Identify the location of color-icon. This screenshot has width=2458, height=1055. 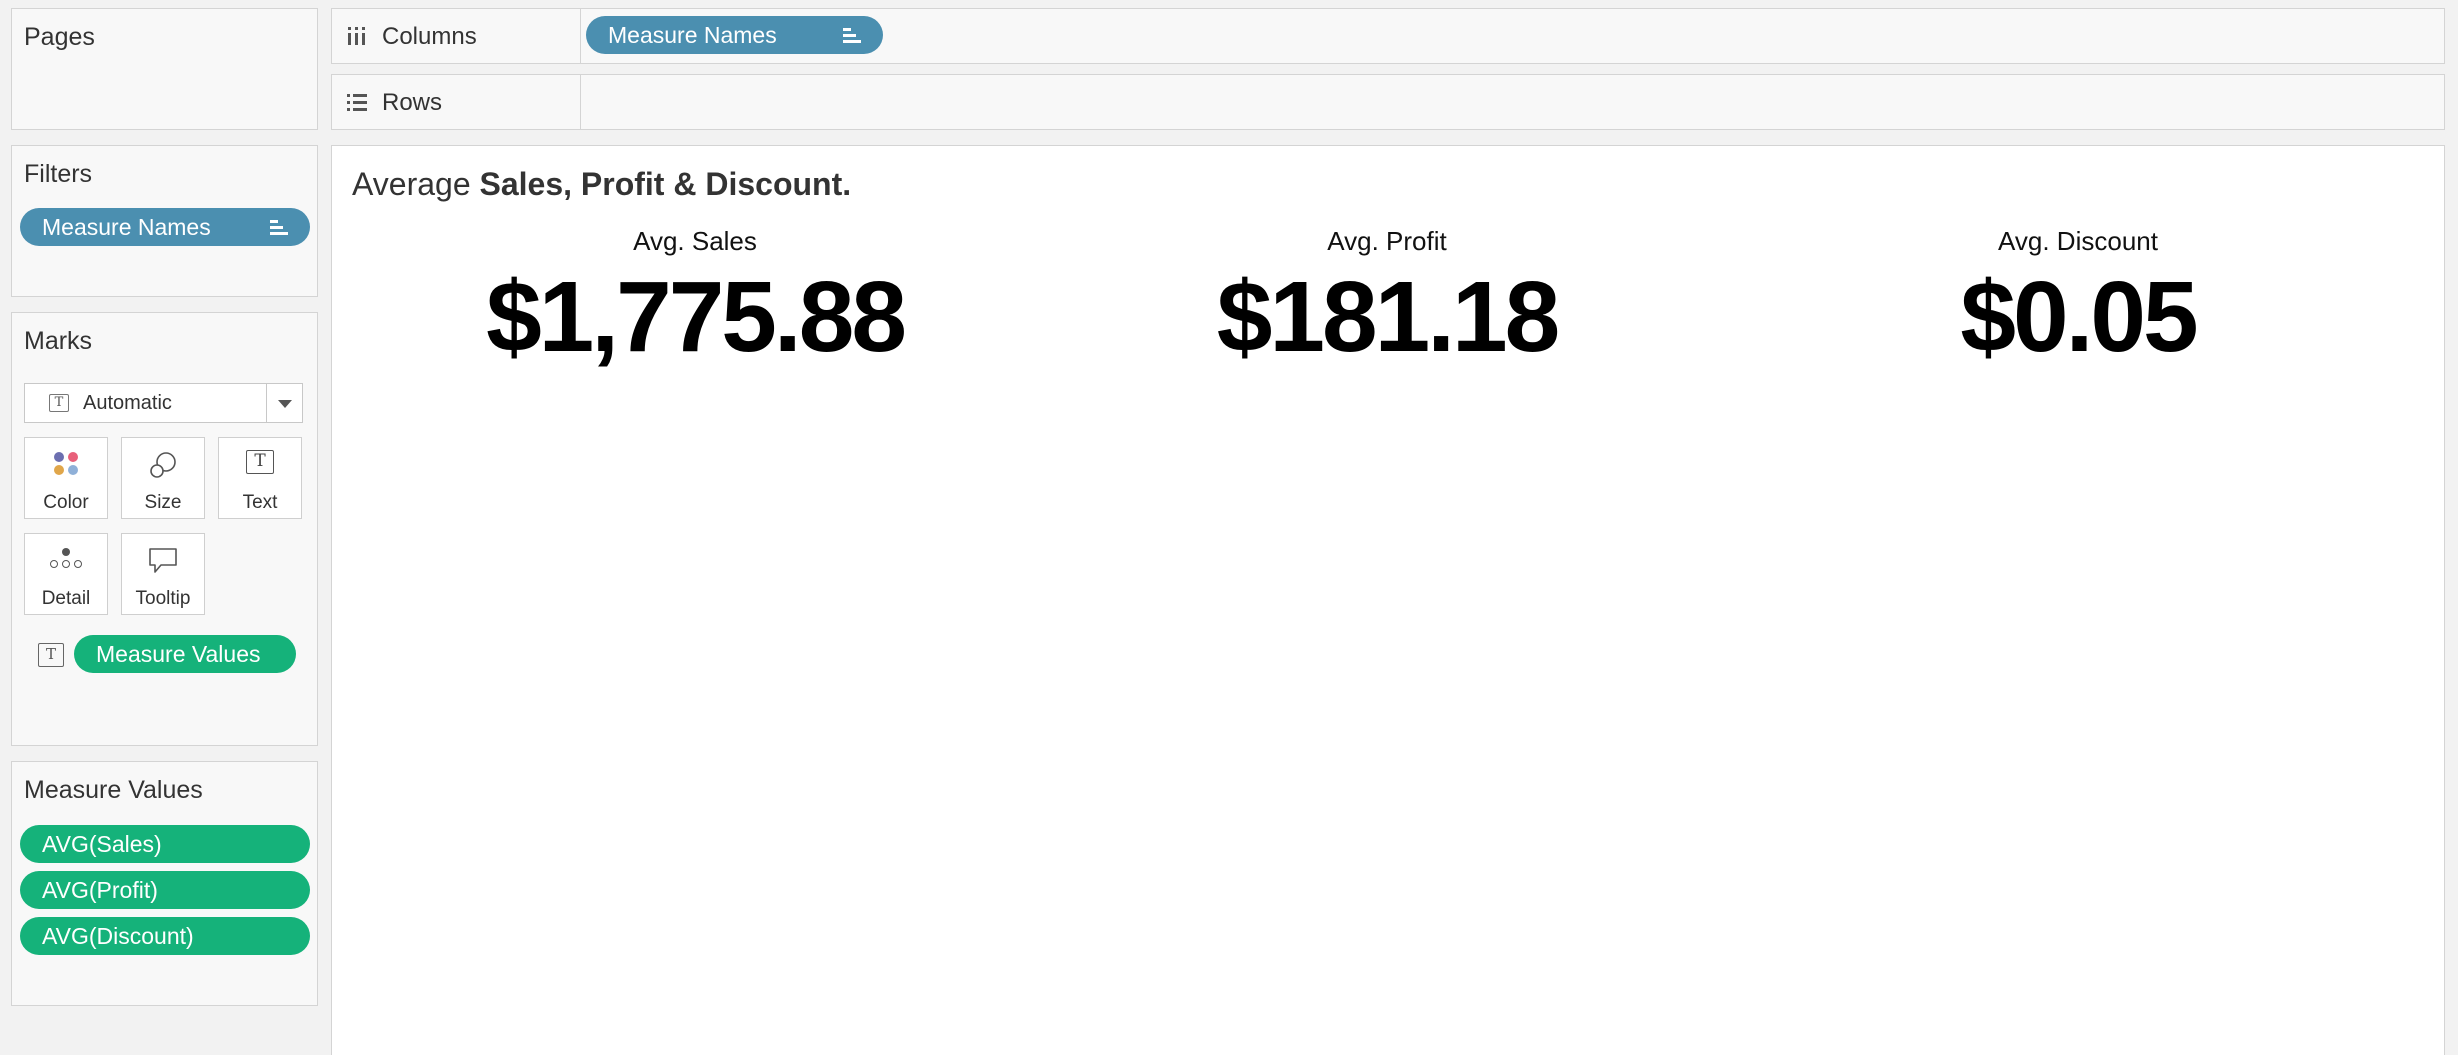
(66, 463).